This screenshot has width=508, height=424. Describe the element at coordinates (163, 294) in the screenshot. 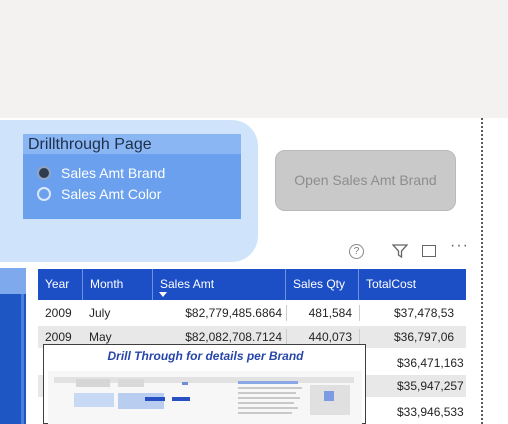

I see `sort-descending-icon` at that location.